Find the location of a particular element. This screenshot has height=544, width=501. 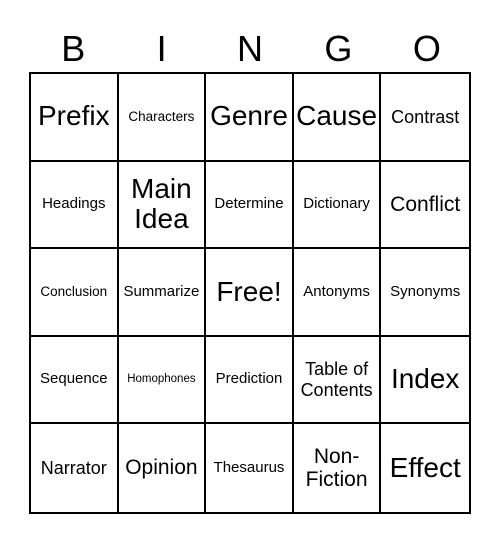

bingo-cell: Headings is located at coordinates (75, 205).